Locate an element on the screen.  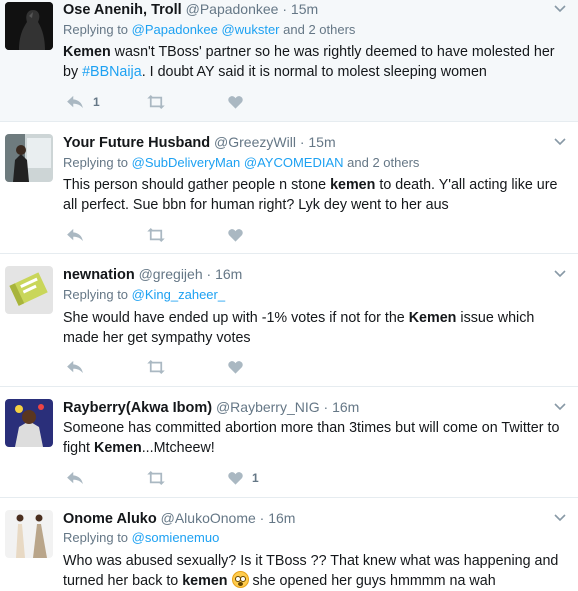
replying-to: Replying to @somienemuo is located at coordinates (141, 538).